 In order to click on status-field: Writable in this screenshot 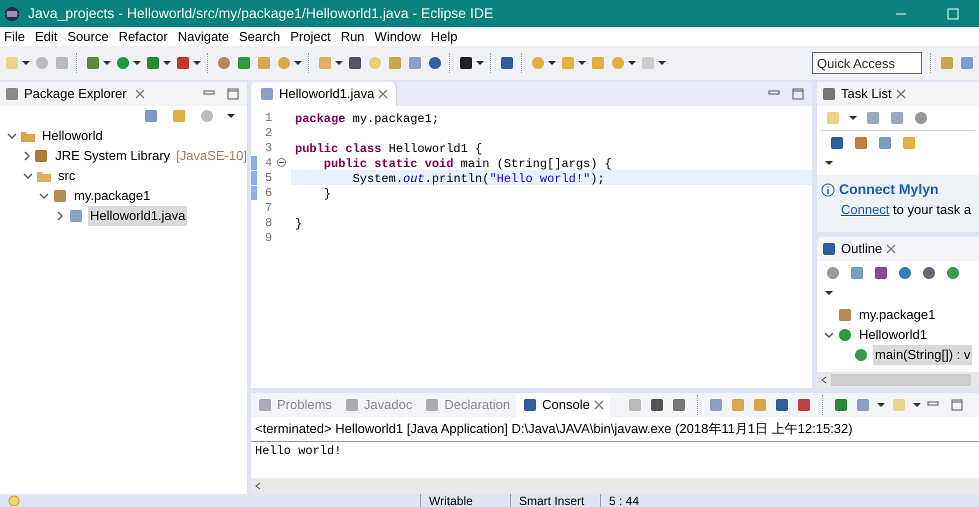, I will do `click(465, 500)`.